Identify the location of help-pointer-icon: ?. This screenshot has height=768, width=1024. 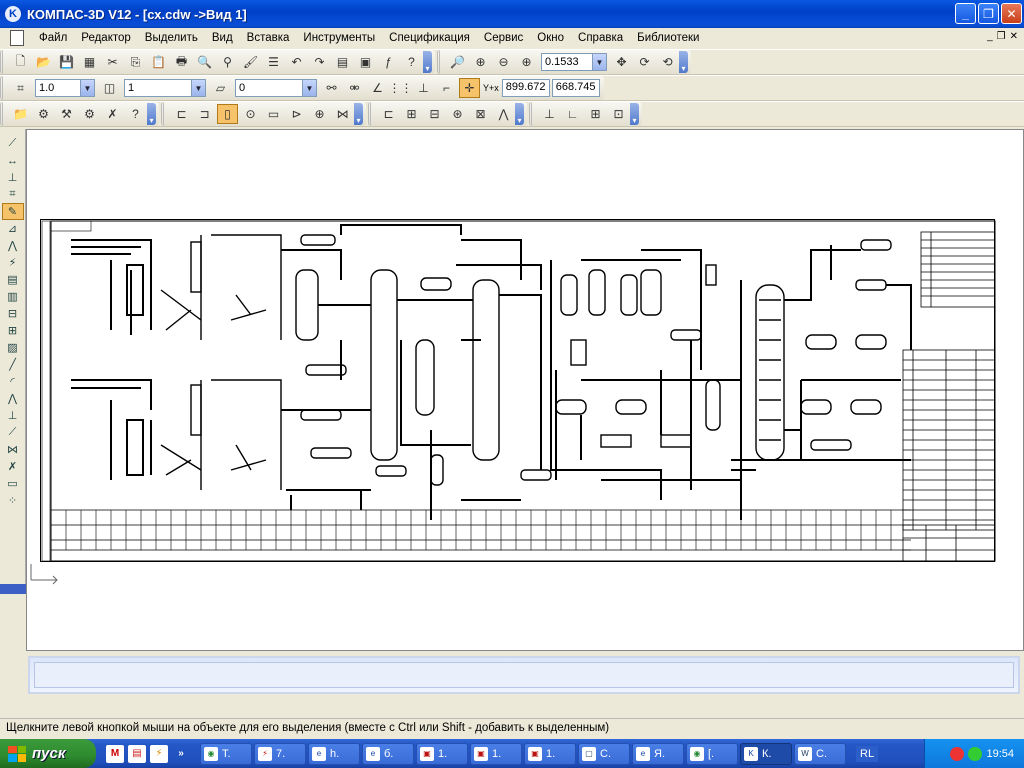
(411, 62).